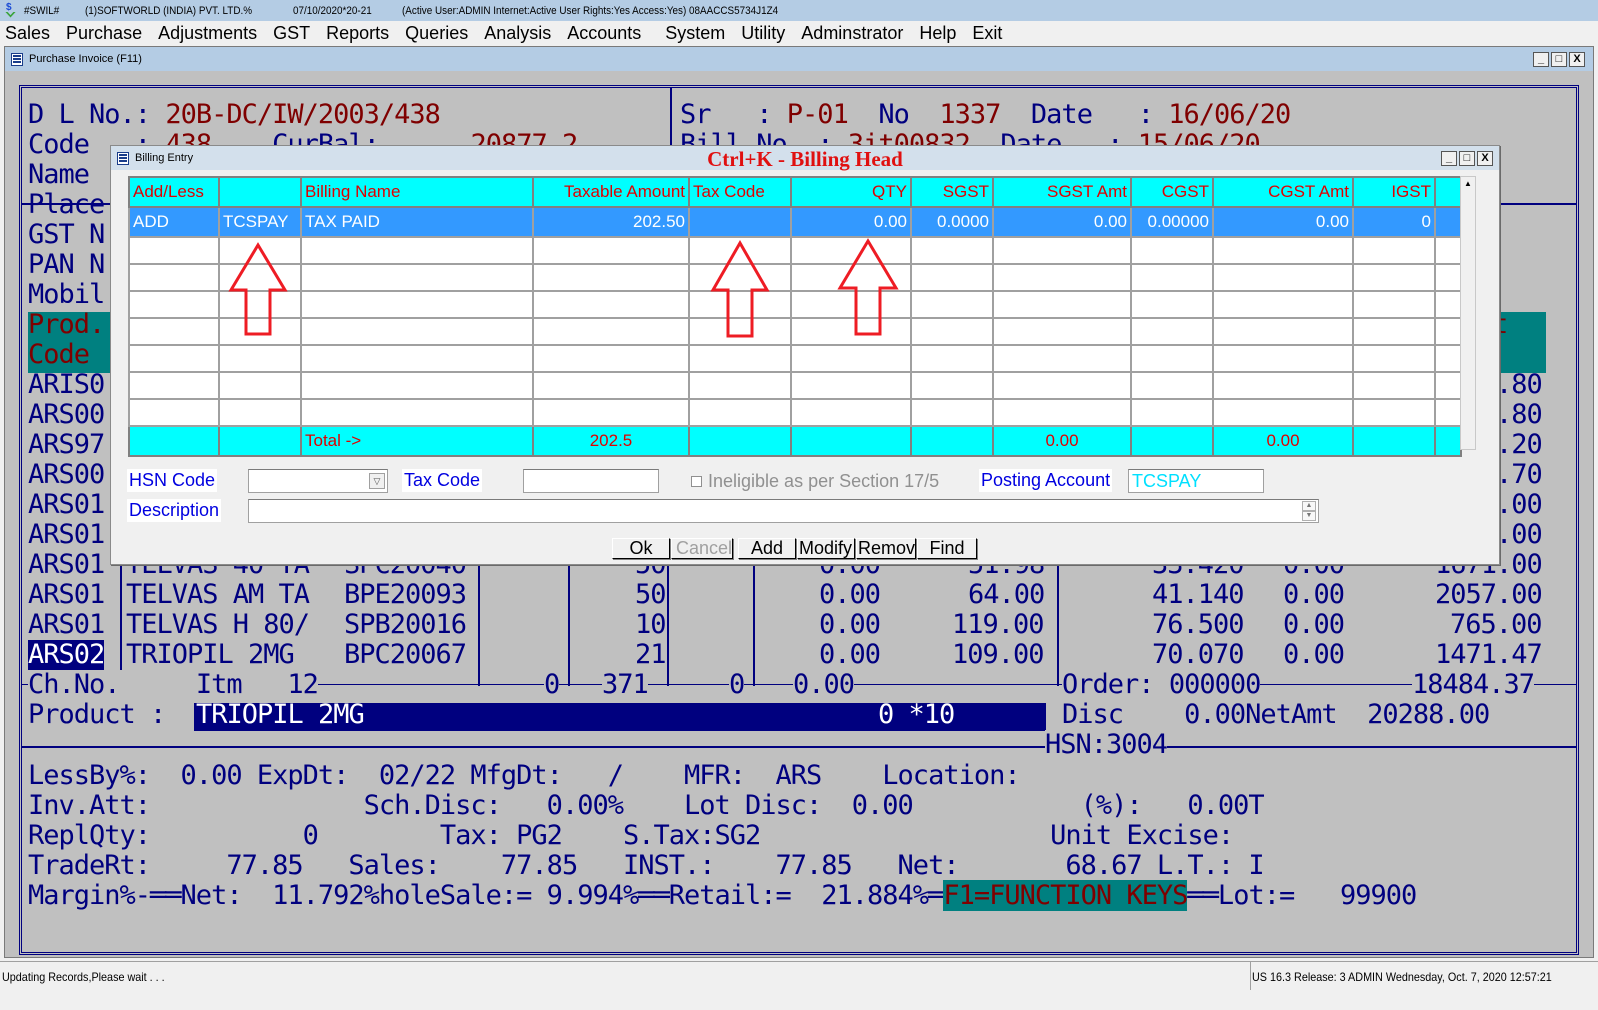 The width and height of the screenshot is (1598, 1010). I want to click on remove-button: Remove, so click(886, 548).